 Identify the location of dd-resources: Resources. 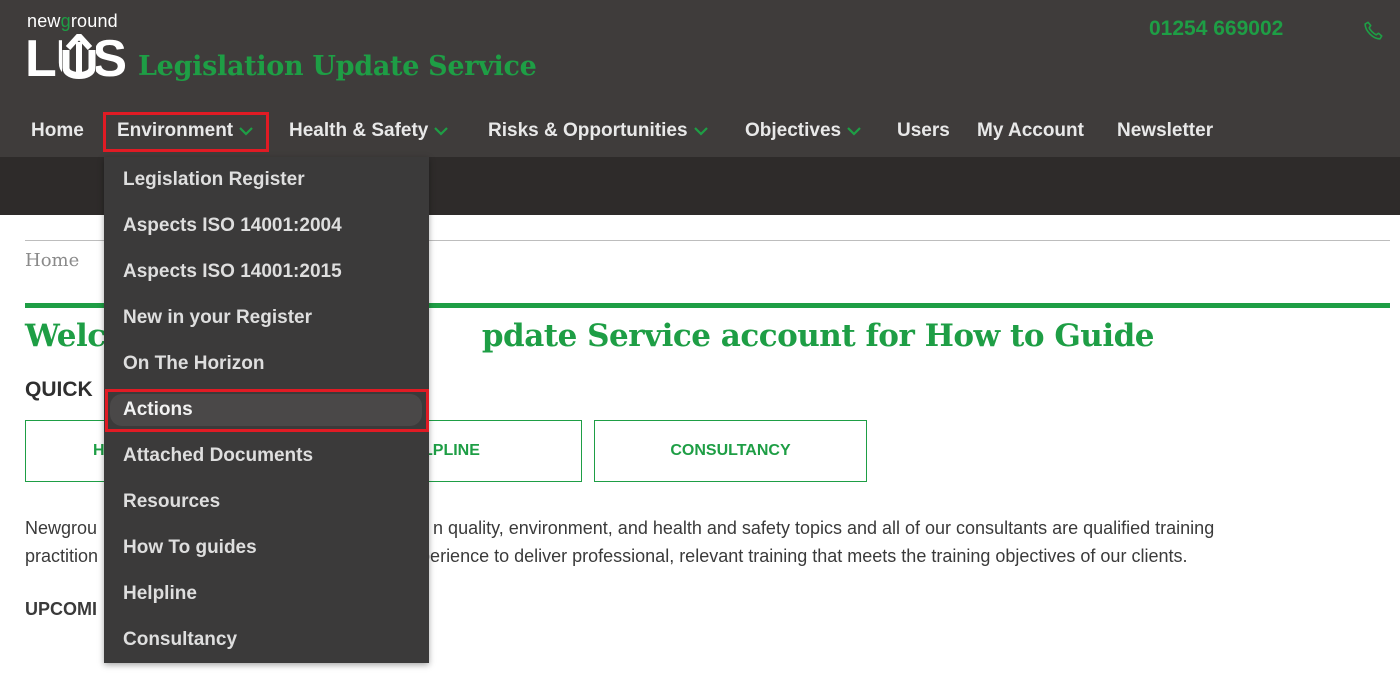
(171, 502).